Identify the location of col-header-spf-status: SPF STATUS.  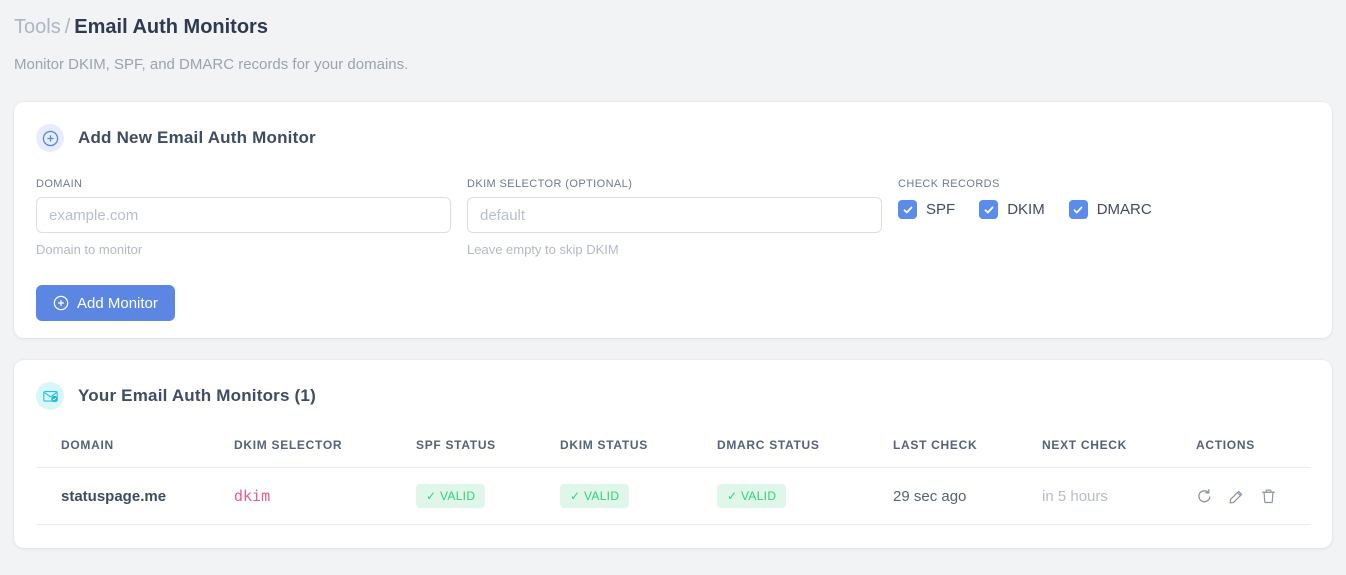
(488, 449).